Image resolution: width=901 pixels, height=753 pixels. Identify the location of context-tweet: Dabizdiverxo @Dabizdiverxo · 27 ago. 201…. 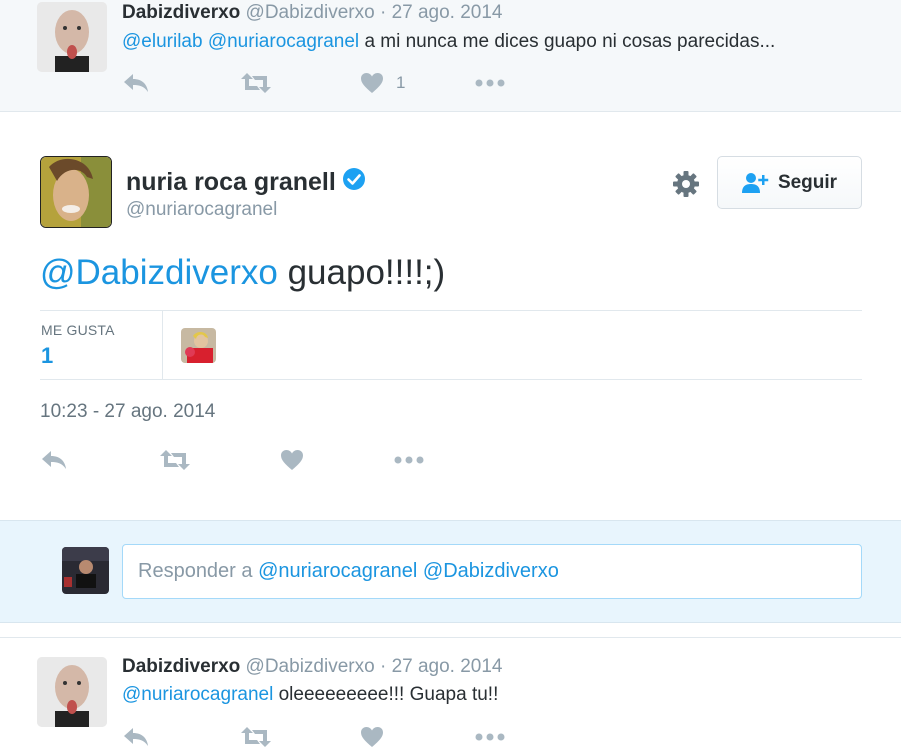
(450, 56).